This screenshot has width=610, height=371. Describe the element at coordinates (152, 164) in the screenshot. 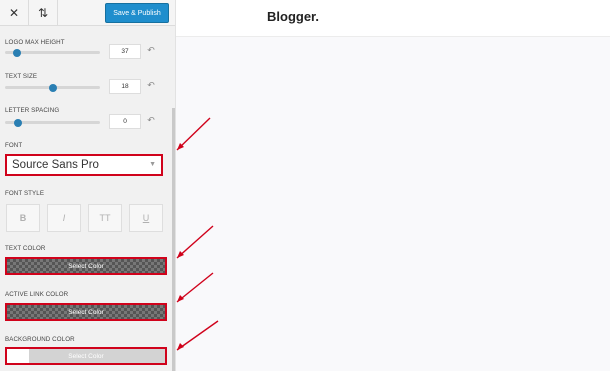

I see `chevron-down-icon: ▼` at that location.